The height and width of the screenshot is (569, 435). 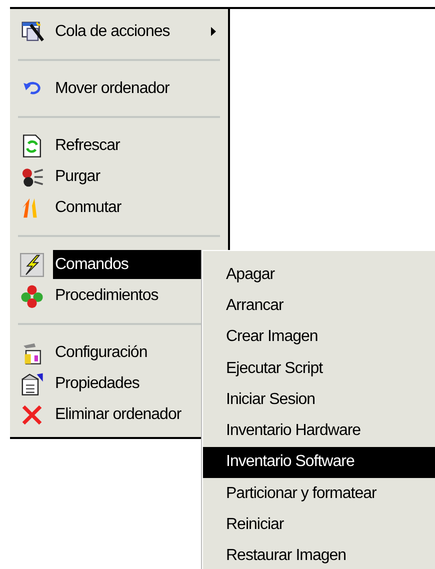 I want to click on menu-item-label: Conmutar, so click(x=88, y=208).